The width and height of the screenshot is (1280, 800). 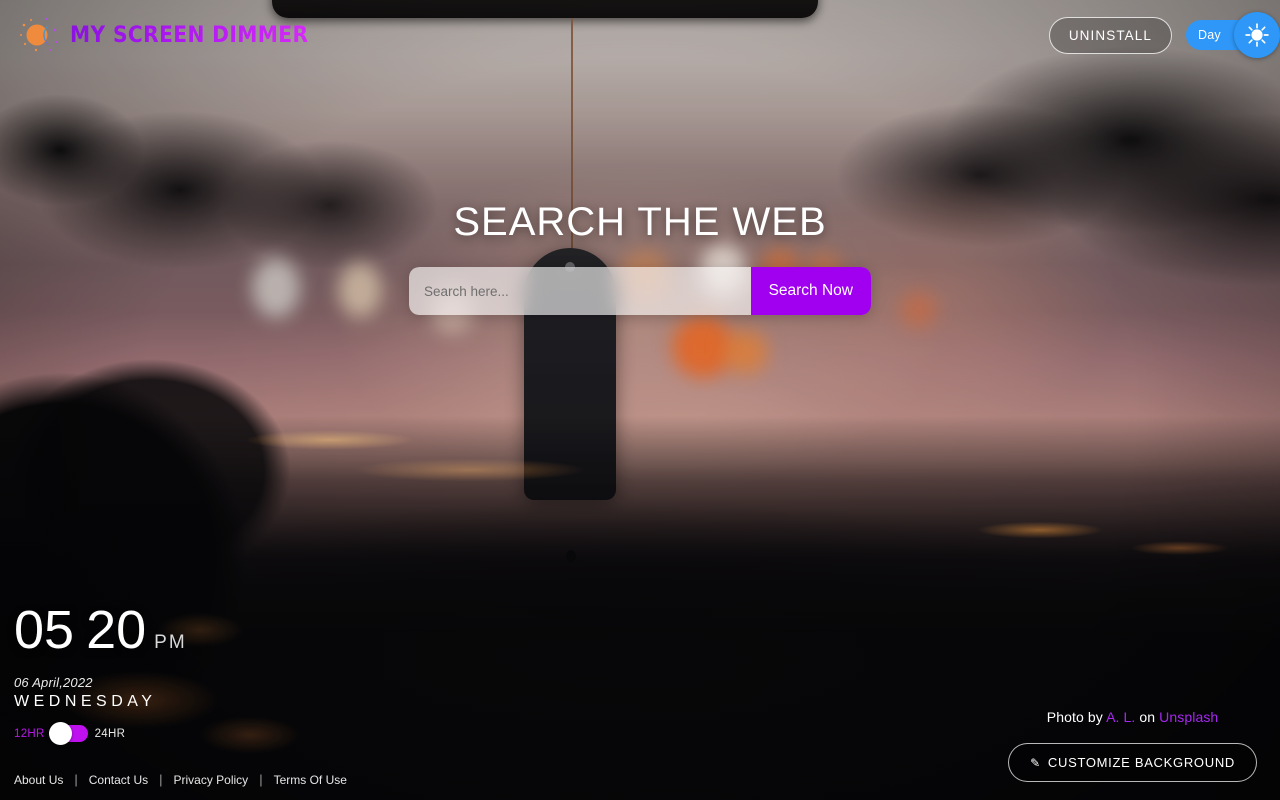 I want to click on time-format-toggle: 12HR 24HR, so click(x=100, y=733).